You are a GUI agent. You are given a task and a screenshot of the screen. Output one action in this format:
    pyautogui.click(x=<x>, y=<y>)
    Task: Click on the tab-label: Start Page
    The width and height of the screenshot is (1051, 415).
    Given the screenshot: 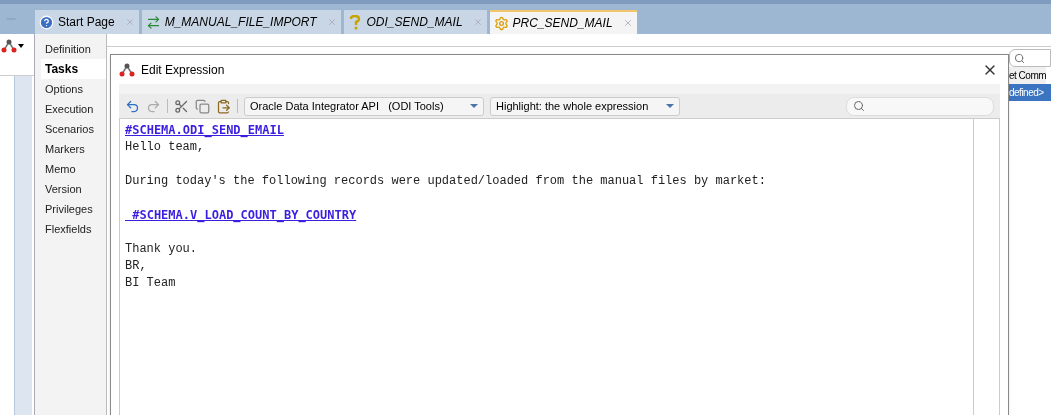 What is the action you would take?
    pyautogui.click(x=86, y=22)
    